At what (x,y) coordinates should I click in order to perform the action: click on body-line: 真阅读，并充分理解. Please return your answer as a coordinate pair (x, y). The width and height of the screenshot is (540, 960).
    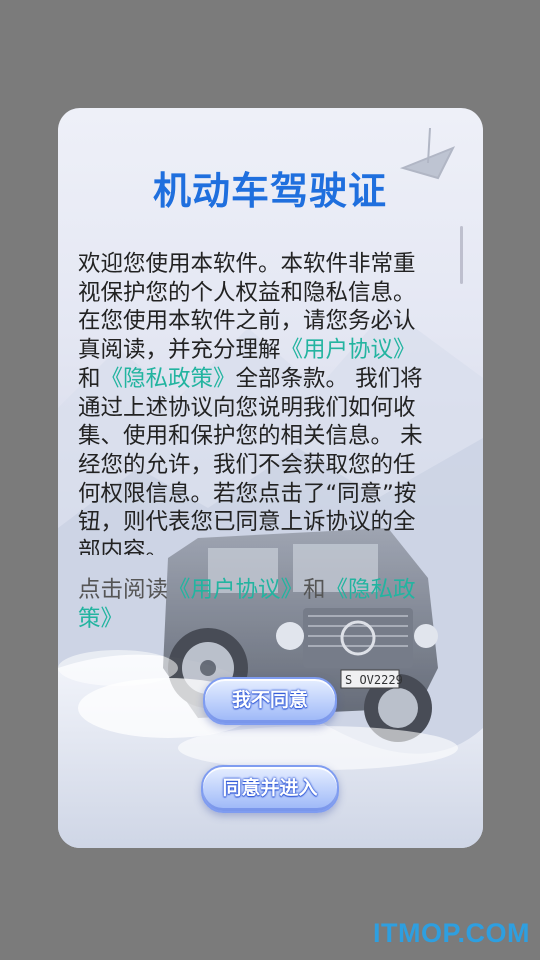
    Looking at the image, I should click on (179, 350).